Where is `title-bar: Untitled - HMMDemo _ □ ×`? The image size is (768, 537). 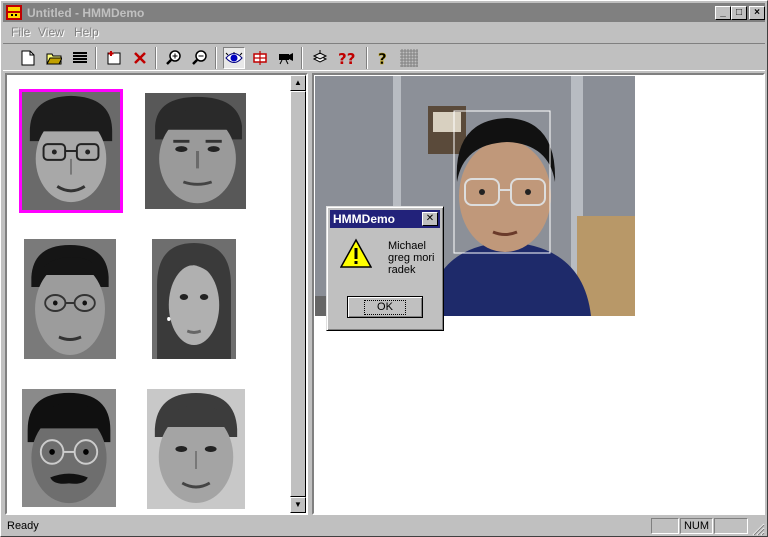
title-bar: Untitled - HMMDemo _ □ × is located at coordinates (384, 12).